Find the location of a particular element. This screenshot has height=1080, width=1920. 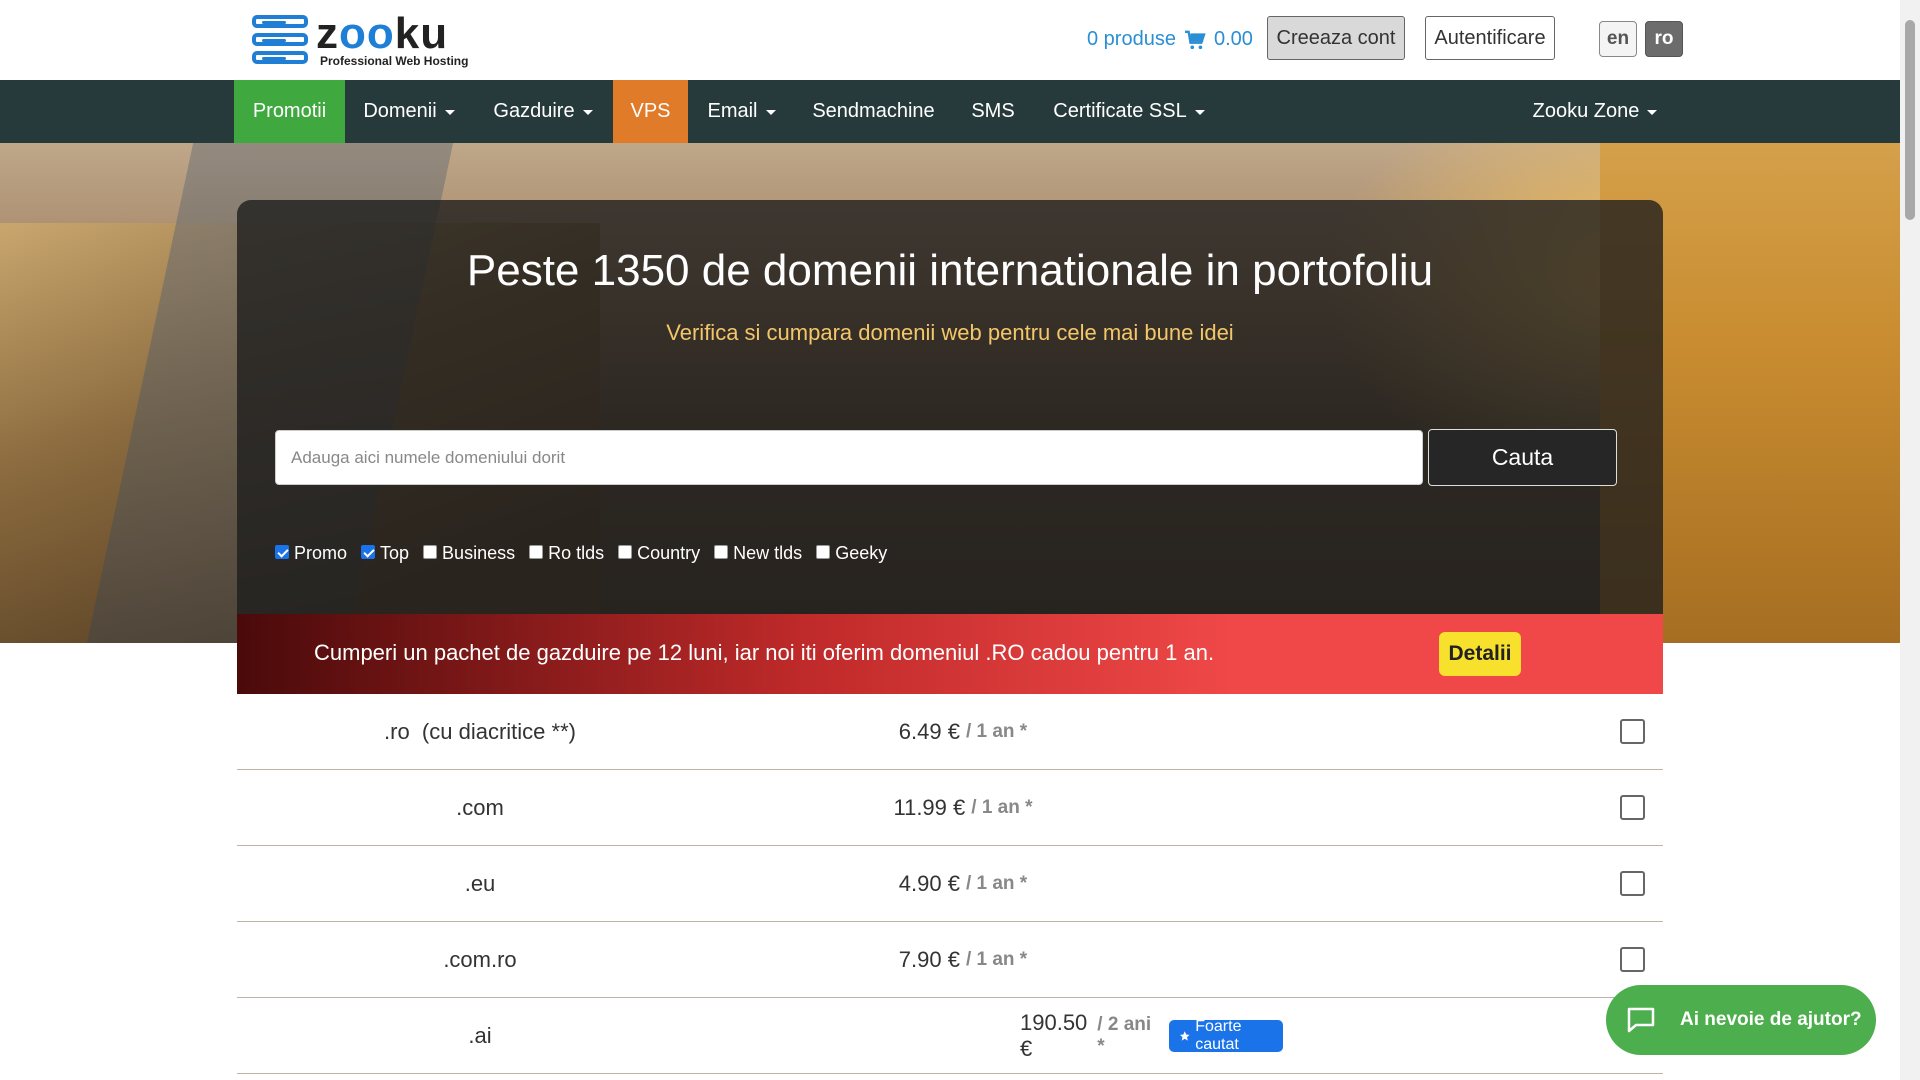

nav-email: Email is located at coordinates (741, 111).